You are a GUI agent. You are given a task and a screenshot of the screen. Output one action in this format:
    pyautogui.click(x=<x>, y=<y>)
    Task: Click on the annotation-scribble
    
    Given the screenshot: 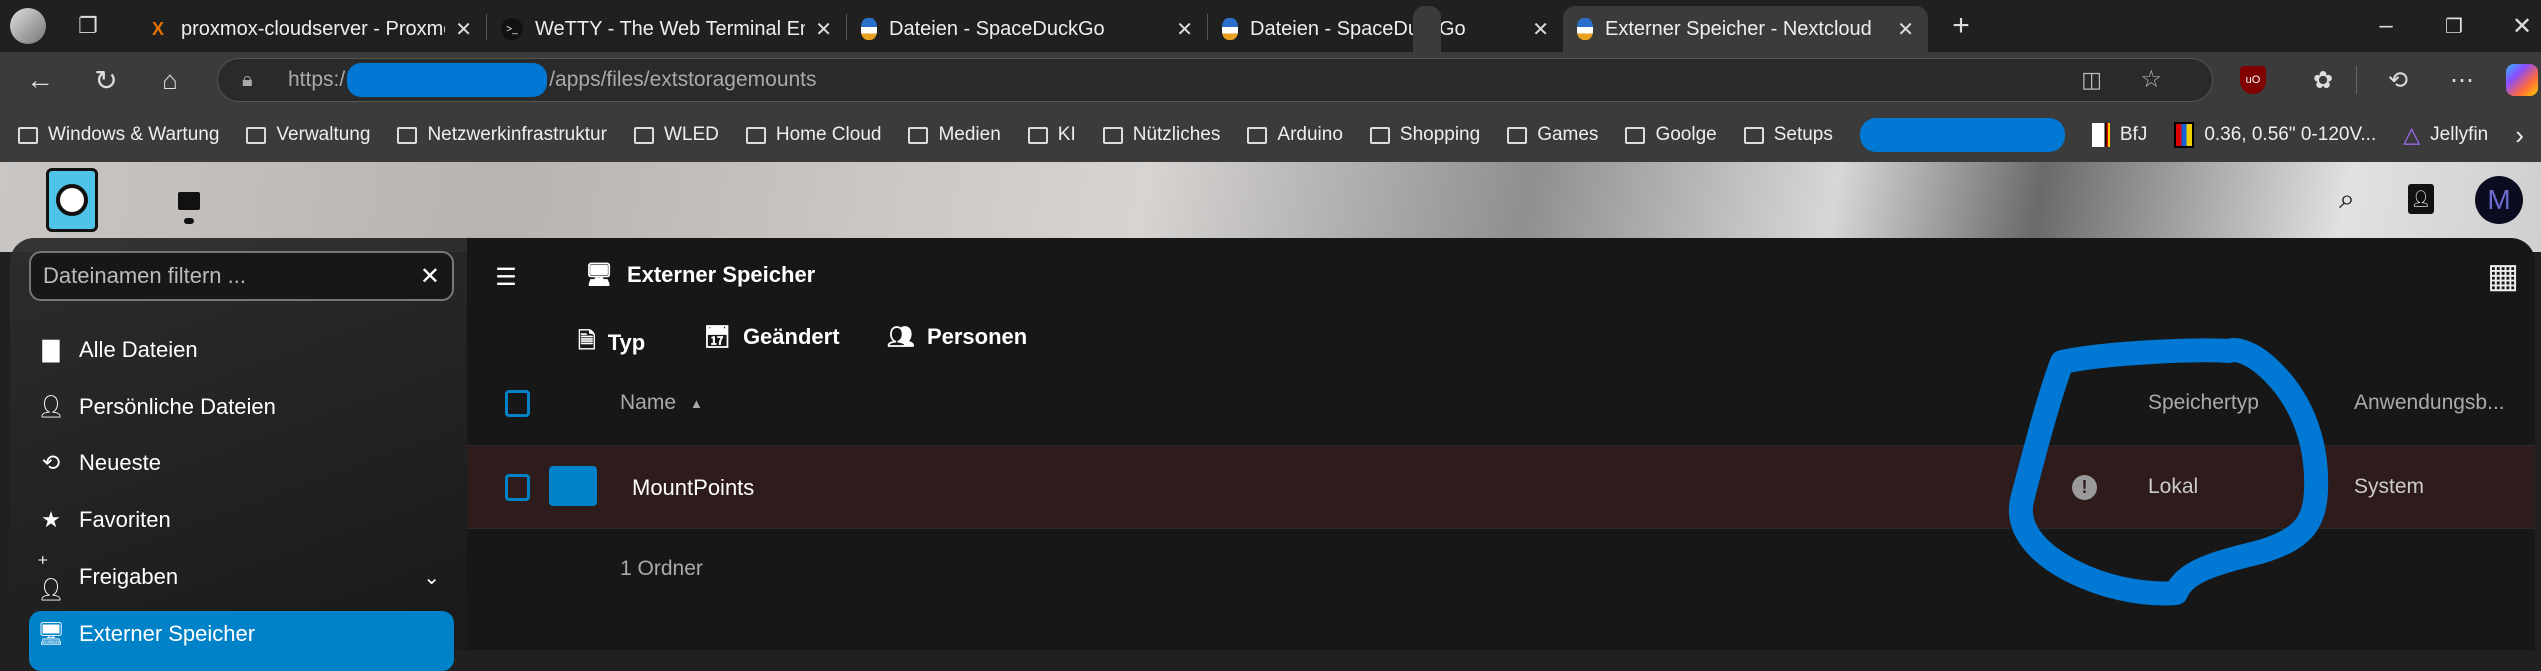 What is the action you would take?
    pyautogui.click(x=2168, y=472)
    